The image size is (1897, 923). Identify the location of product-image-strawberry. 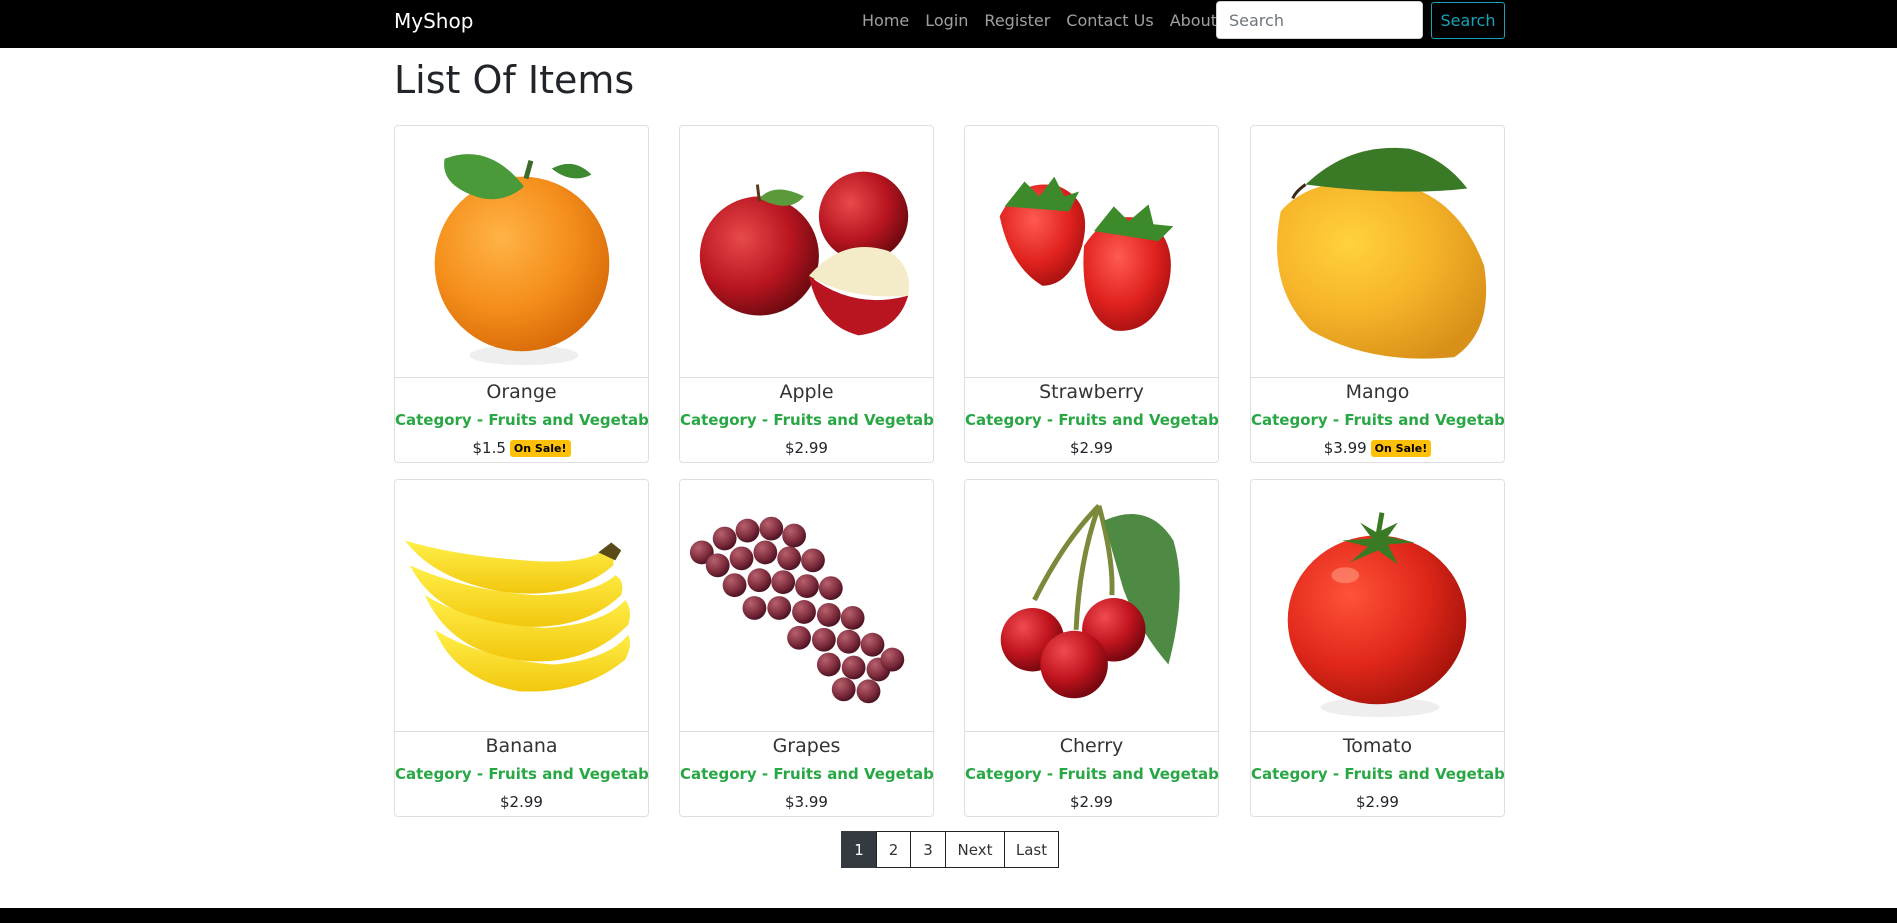
(1091, 252).